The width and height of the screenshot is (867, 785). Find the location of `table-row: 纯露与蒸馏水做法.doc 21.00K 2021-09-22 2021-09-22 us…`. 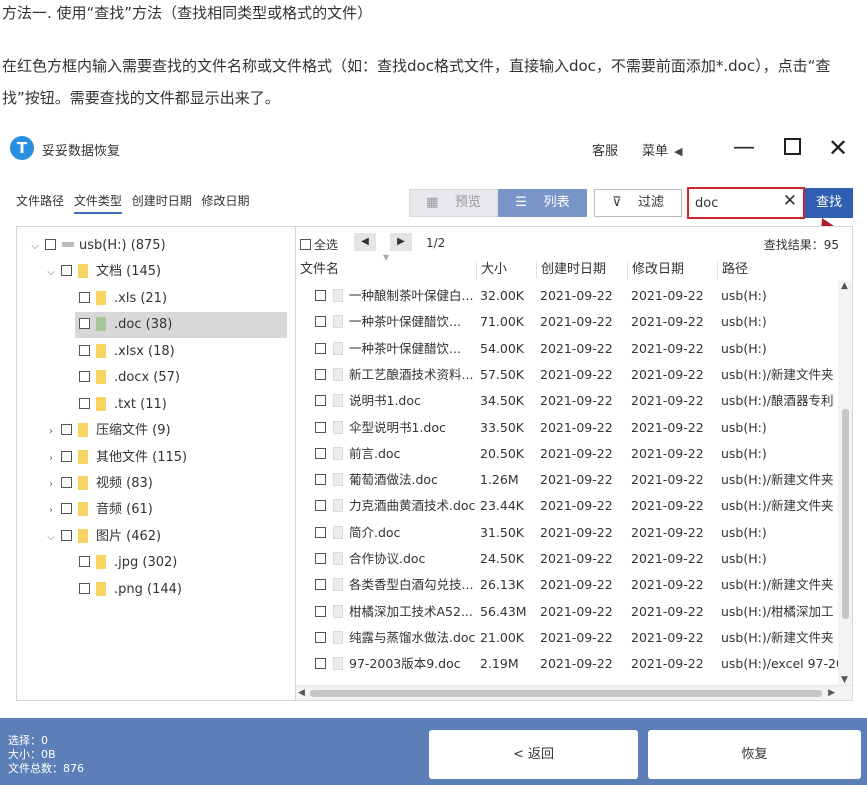

table-row: 纯露与蒸馏水做法.doc 21.00K 2021-09-22 2021-09-22 us… is located at coordinates (566, 638).